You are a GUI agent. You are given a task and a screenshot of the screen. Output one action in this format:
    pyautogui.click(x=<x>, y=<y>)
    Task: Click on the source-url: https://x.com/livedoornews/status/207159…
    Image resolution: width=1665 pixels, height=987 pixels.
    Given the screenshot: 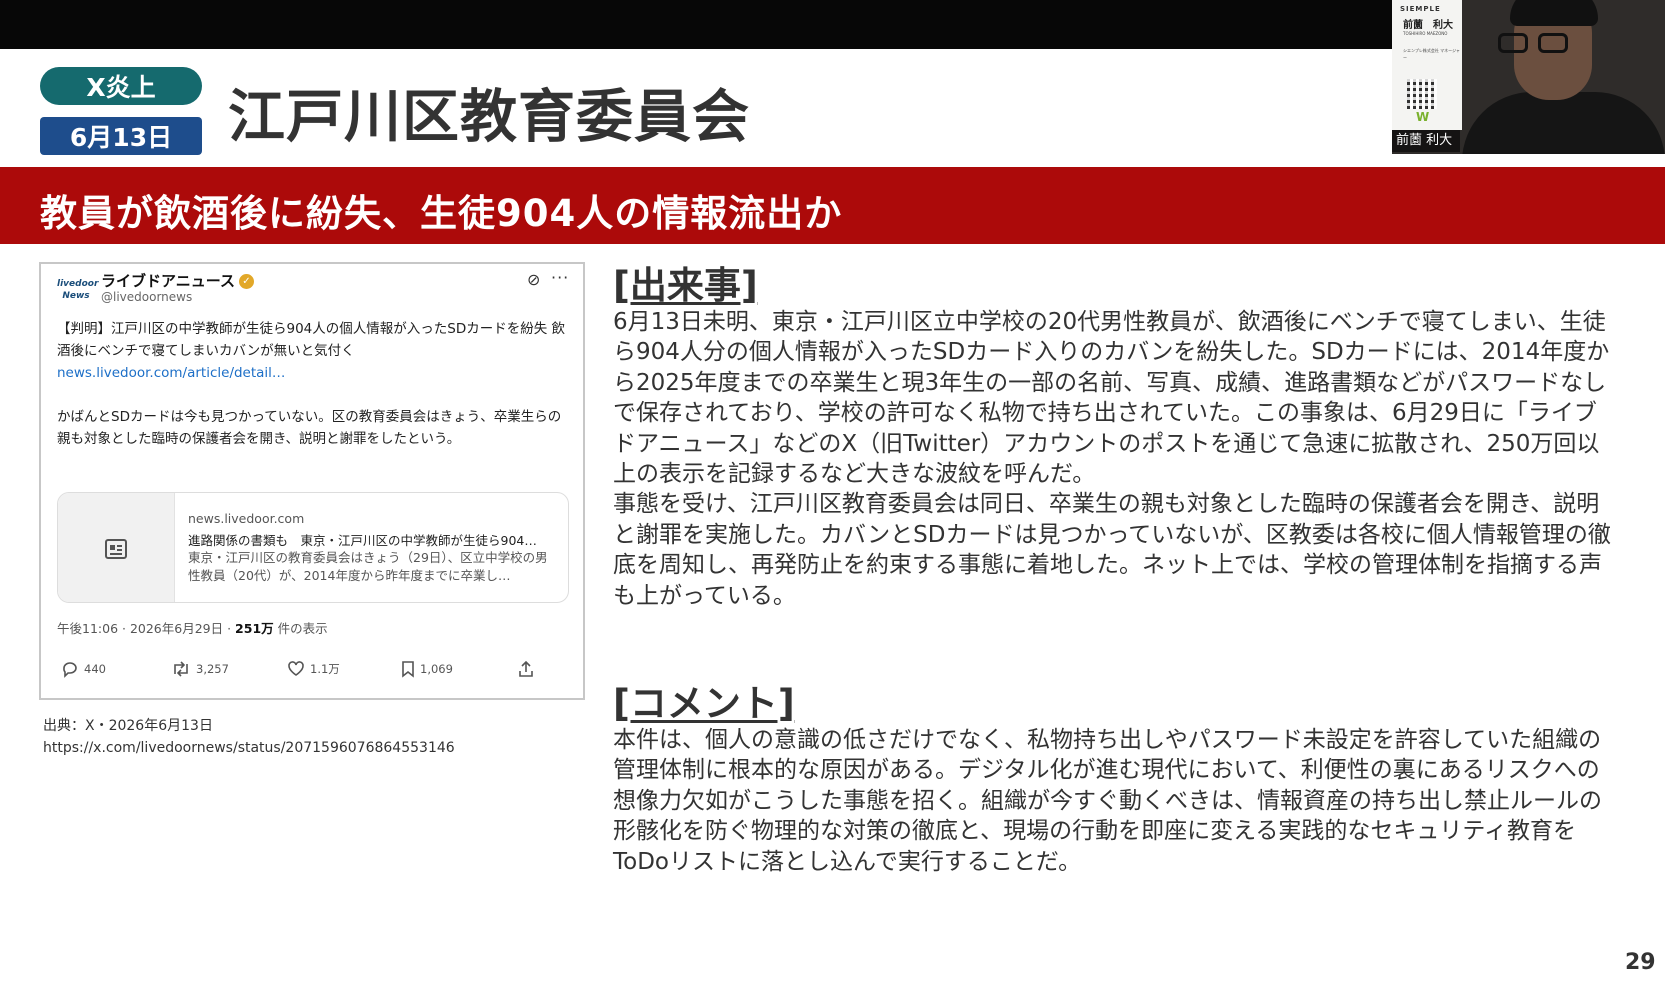 What is the action you would take?
    pyautogui.click(x=249, y=748)
    